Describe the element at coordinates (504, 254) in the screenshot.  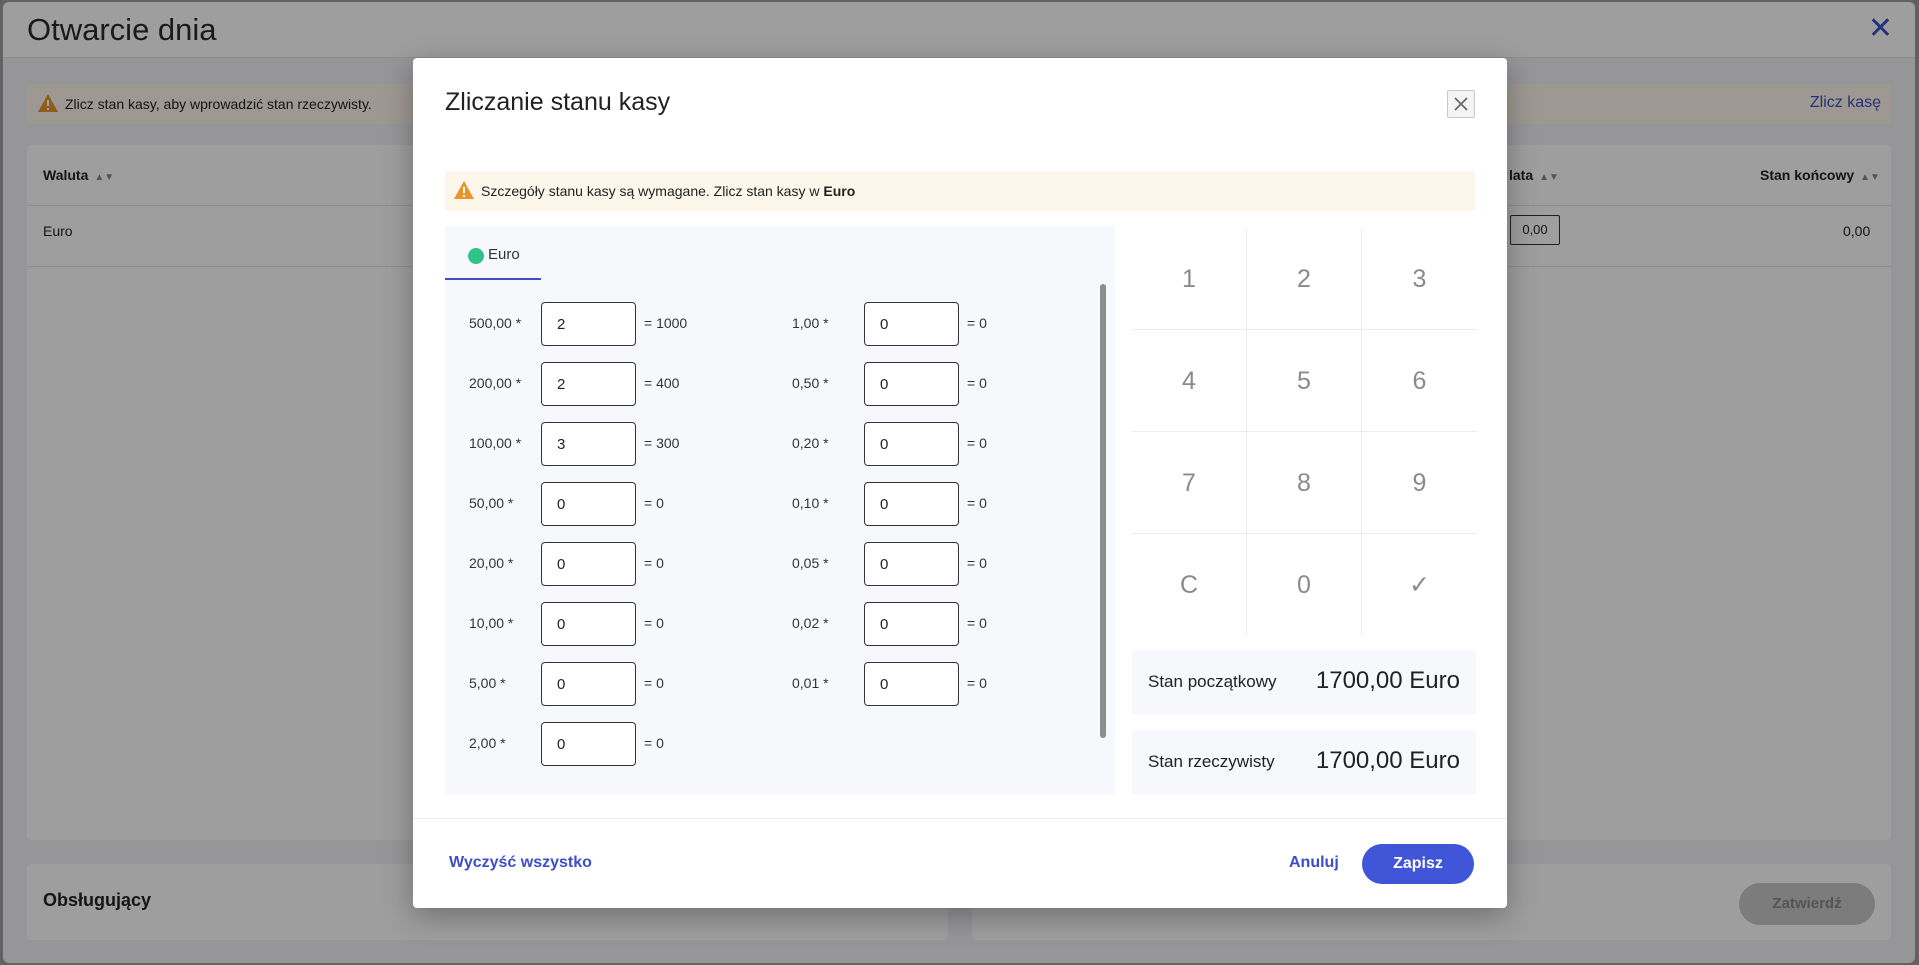
I see `tab-label: Euro` at that location.